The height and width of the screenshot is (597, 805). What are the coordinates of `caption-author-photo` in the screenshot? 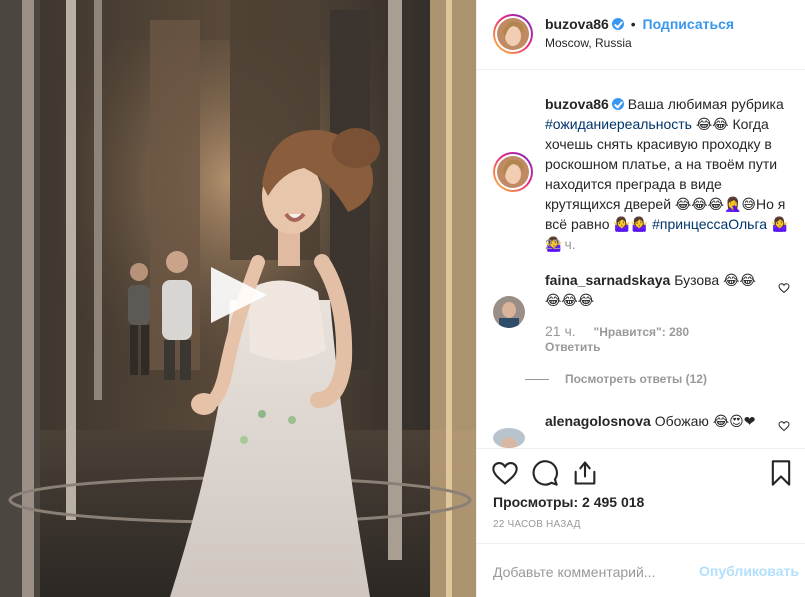 It's located at (513, 172).